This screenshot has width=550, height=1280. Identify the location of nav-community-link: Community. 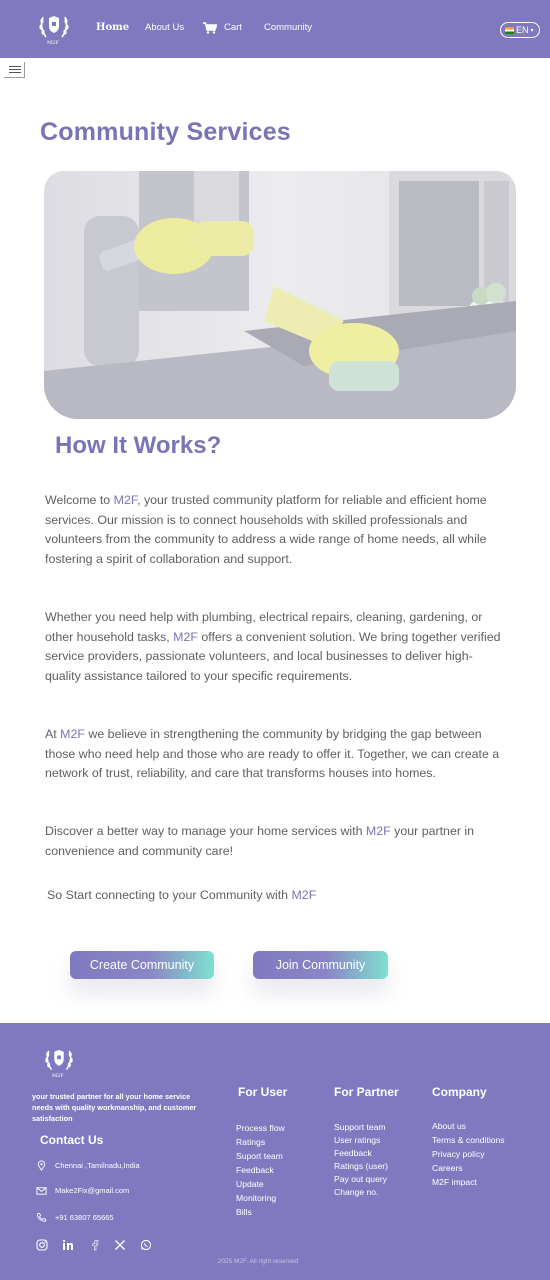
(288, 27).